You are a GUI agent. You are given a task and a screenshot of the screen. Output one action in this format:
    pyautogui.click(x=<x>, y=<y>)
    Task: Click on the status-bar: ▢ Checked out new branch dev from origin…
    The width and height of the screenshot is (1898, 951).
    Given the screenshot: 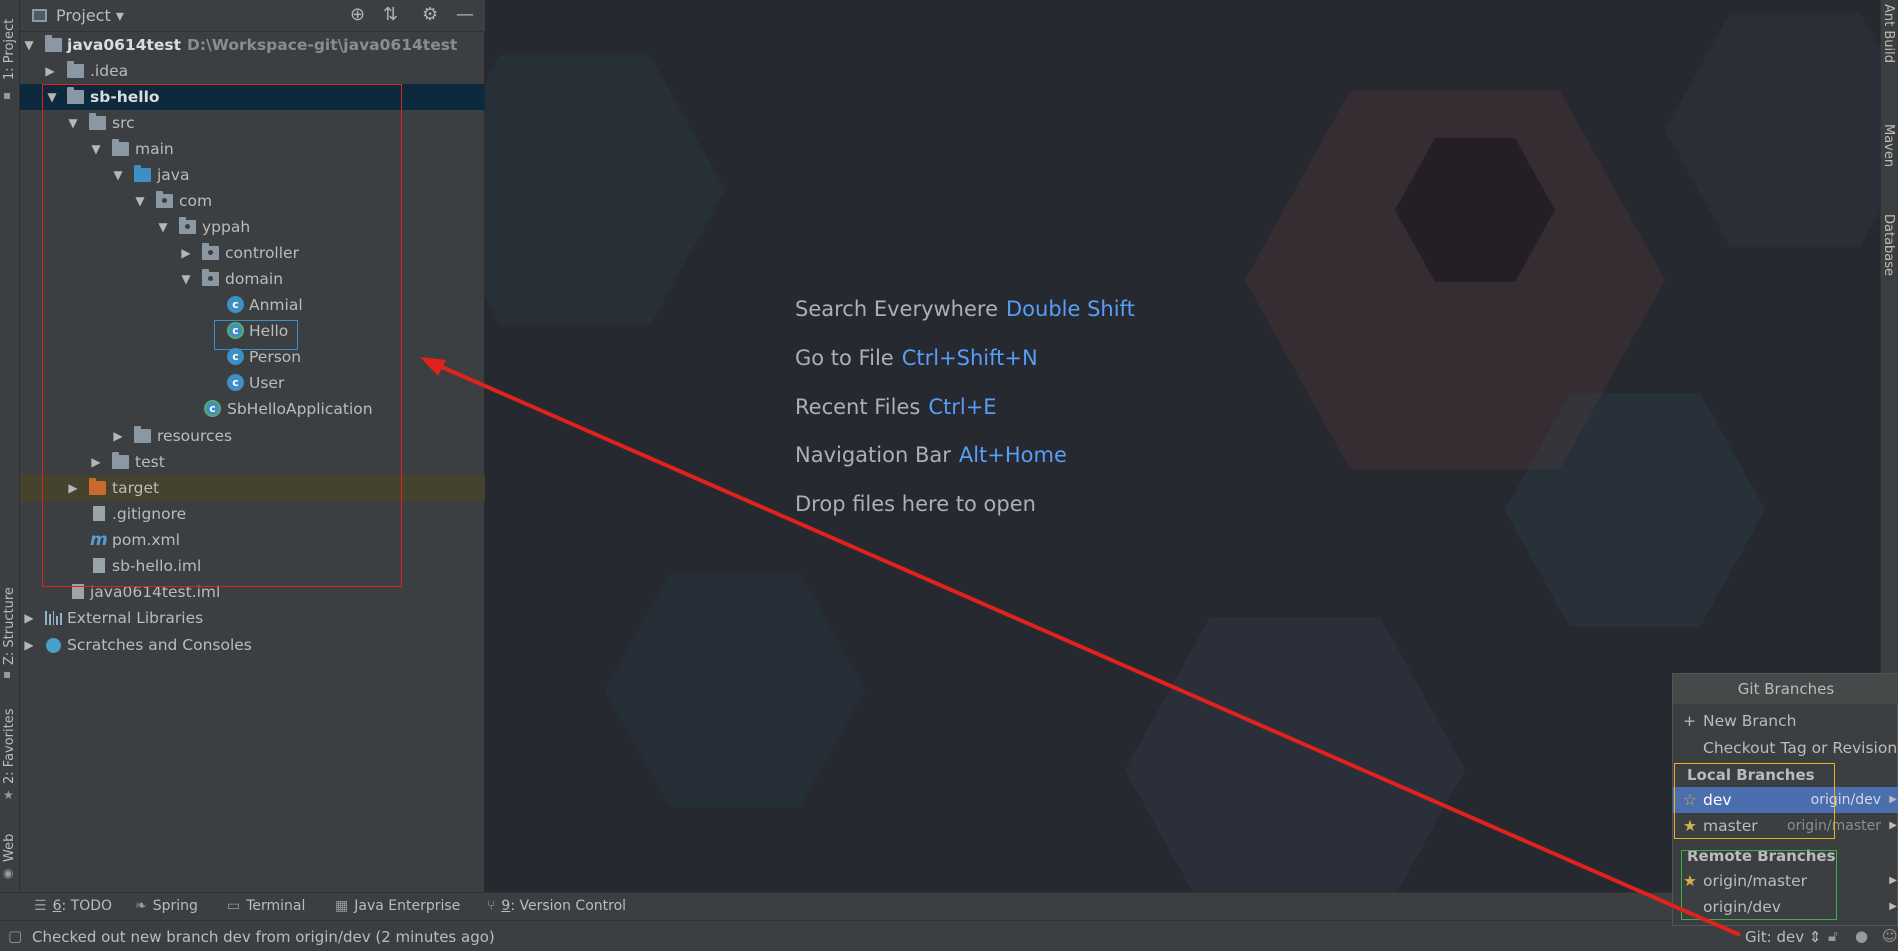 What is the action you would take?
    pyautogui.click(x=949, y=935)
    